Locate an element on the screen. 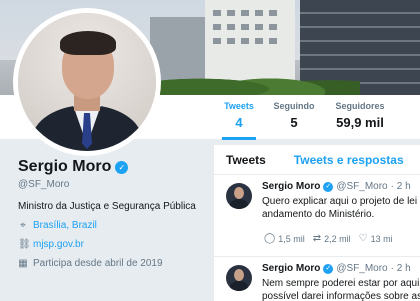  stat-followers-value: 59,9 mil is located at coordinates (360, 122).